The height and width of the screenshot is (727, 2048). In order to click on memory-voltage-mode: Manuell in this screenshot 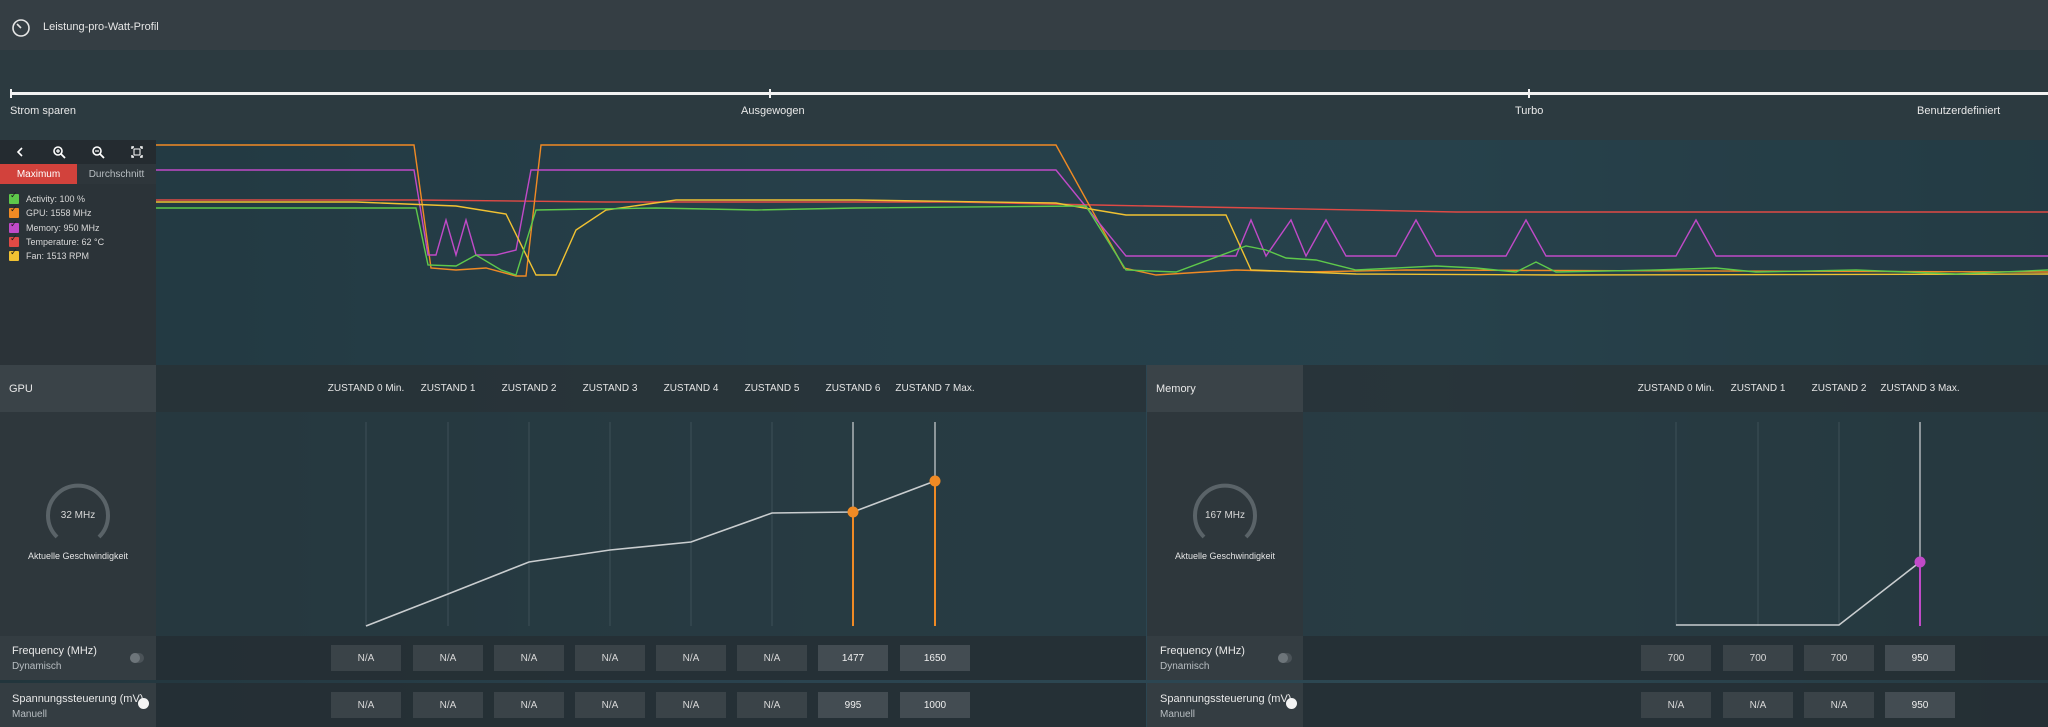, I will do `click(1178, 714)`.